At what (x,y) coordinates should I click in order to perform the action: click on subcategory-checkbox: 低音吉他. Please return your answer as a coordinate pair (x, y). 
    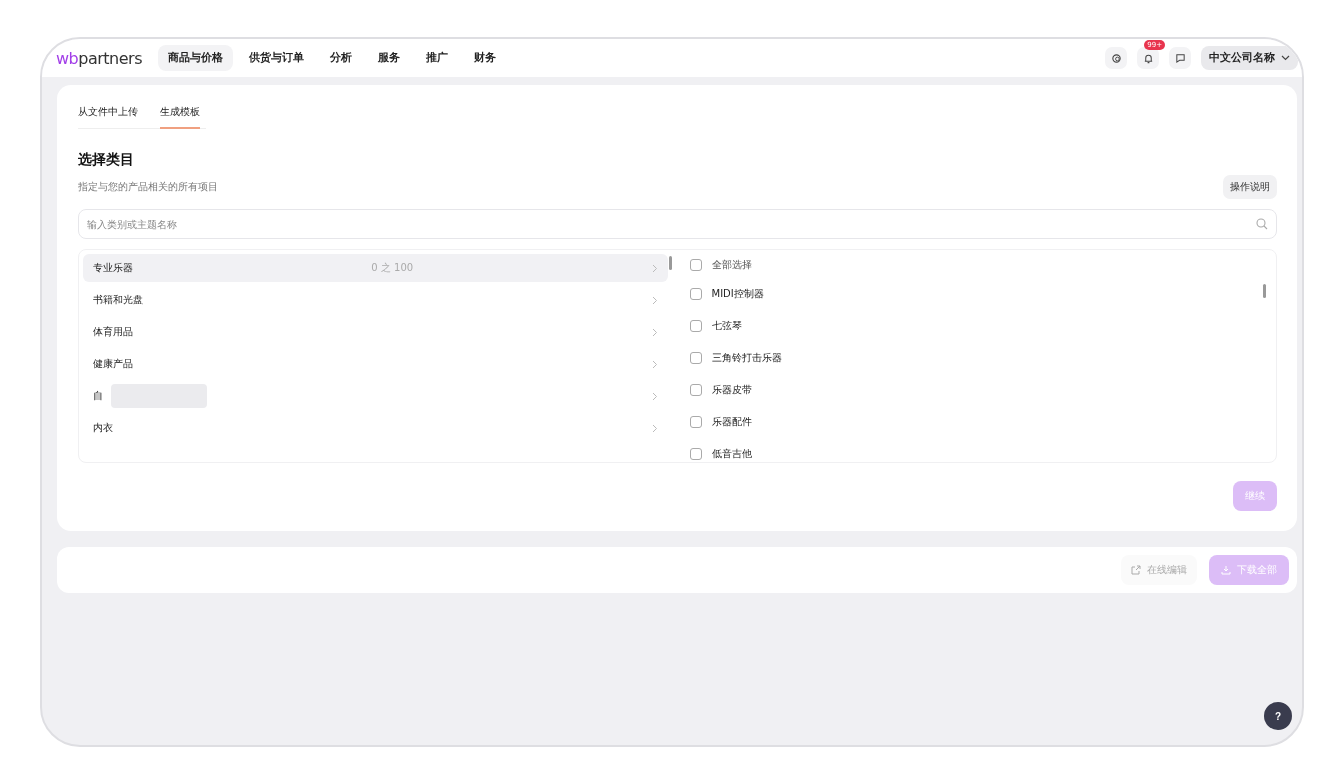
    Looking at the image, I should click on (973, 450).